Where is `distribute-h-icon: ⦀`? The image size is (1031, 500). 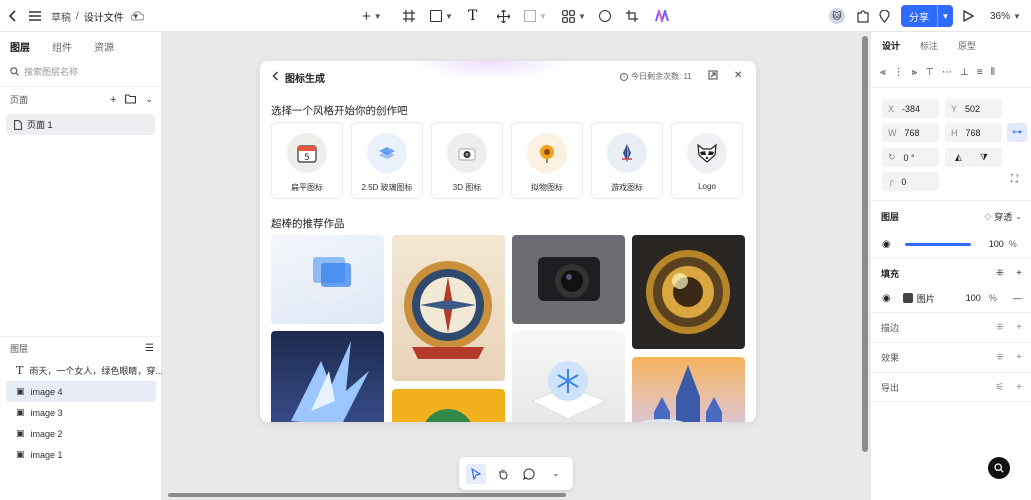 distribute-h-icon: ⦀ is located at coordinates (993, 72).